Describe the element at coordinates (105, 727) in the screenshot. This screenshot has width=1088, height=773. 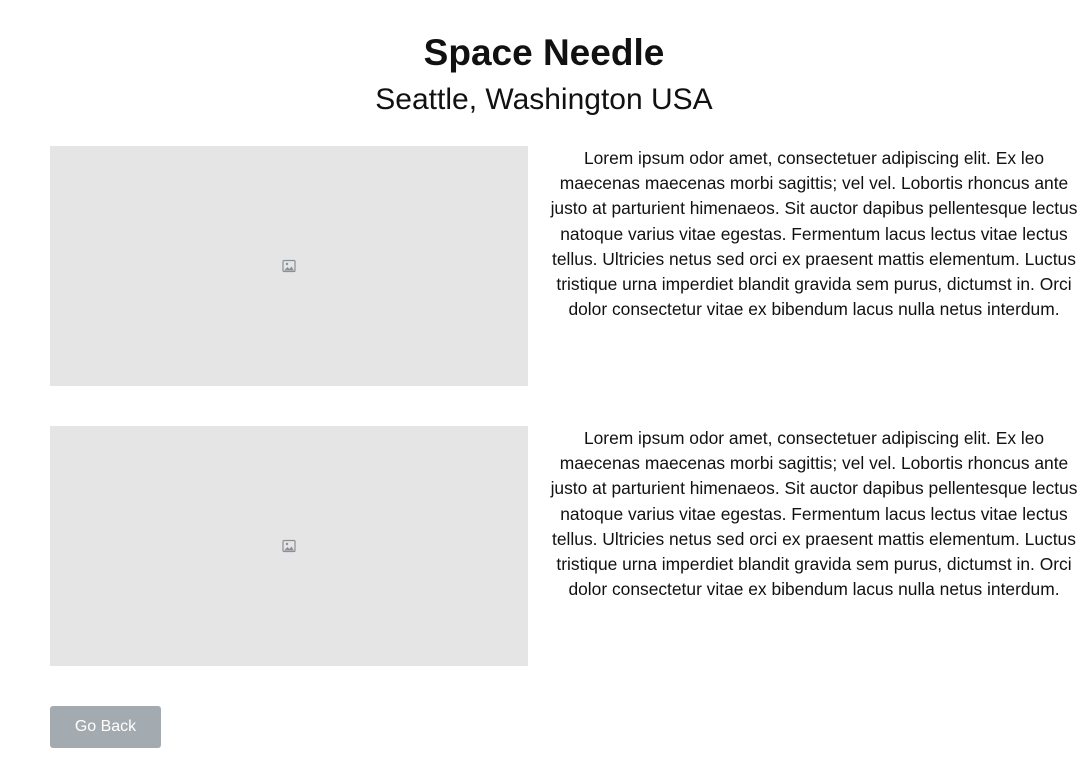
I see `go-back-button: Go Back` at that location.